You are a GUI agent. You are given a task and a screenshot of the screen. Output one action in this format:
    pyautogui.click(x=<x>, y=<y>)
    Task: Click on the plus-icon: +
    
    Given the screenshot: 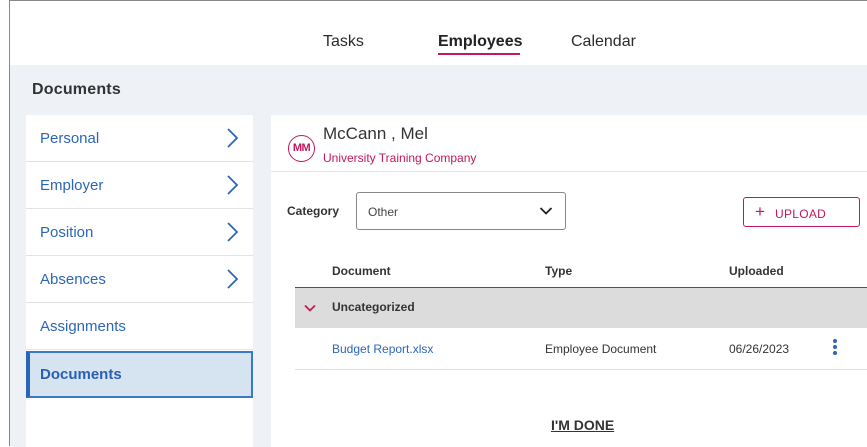 What is the action you would take?
    pyautogui.click(x=760, y=211)
    